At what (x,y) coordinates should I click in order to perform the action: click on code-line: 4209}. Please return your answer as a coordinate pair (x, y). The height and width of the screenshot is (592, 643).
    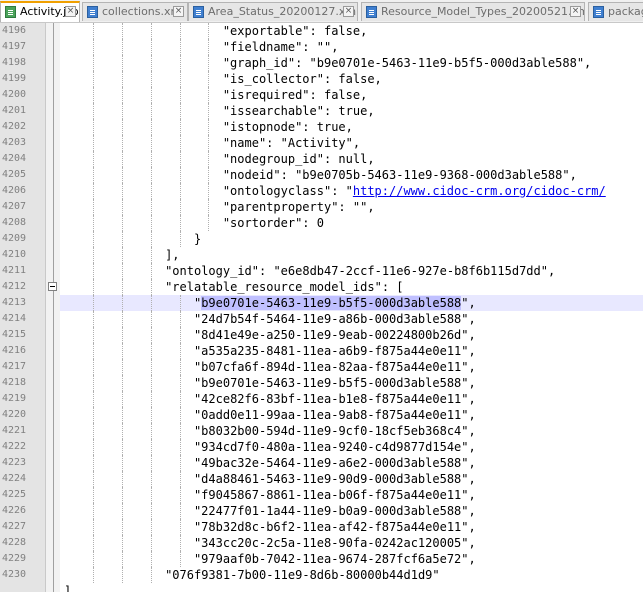
    Looking at the image, I should click on (322, 239).